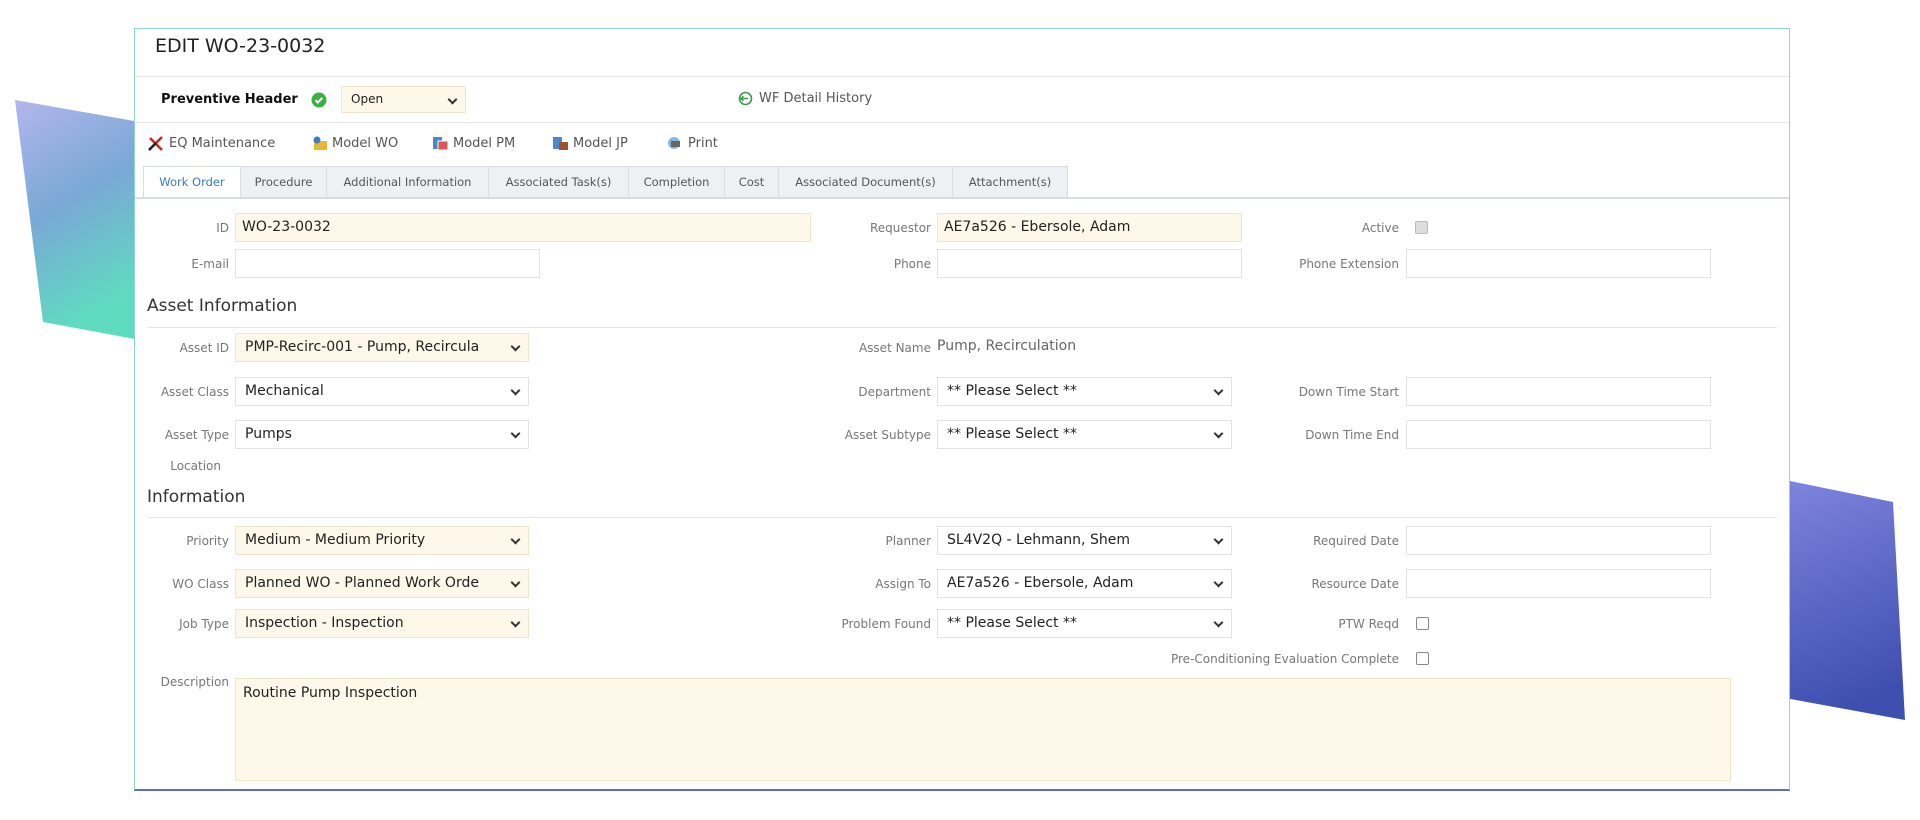 This screenshot has width=1920, height=820. What do you see at coordinates (1845, 600) in the screenshot?
I see `right-decor-shape` at bounding box center [1845, 600].